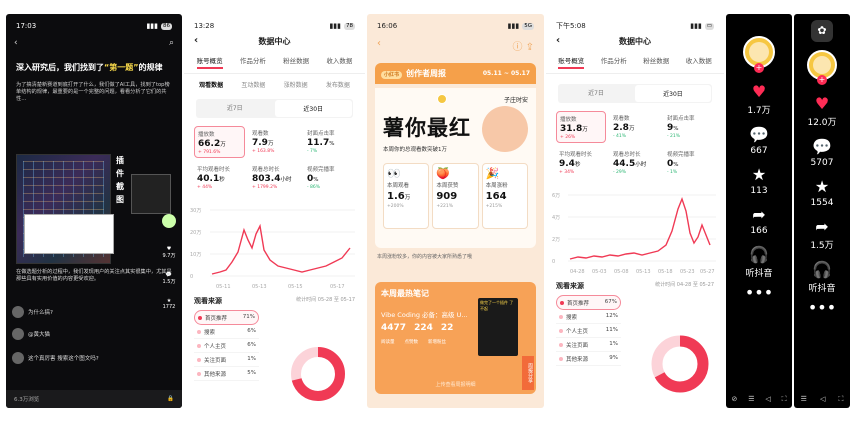 The width and height of the screenshot is (857, 431). I want to click on comment-count: 💬 1.5万, so click(169, 278).